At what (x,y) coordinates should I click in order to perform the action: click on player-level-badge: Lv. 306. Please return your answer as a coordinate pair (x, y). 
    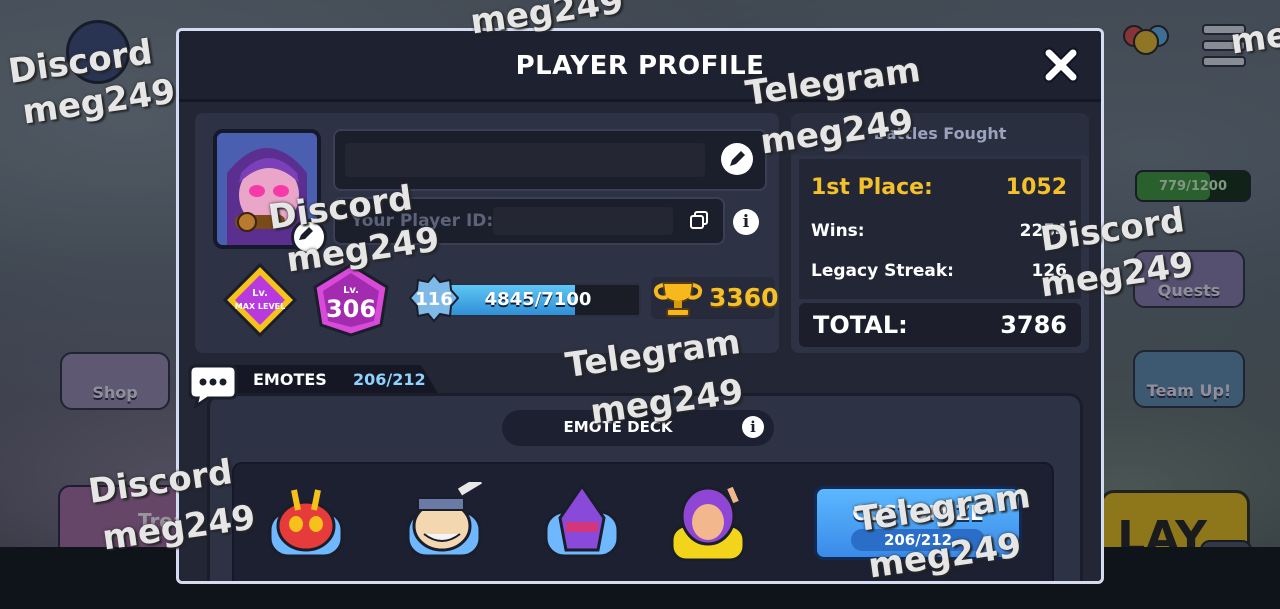
    Looking at the image, I should click on (351, 300).